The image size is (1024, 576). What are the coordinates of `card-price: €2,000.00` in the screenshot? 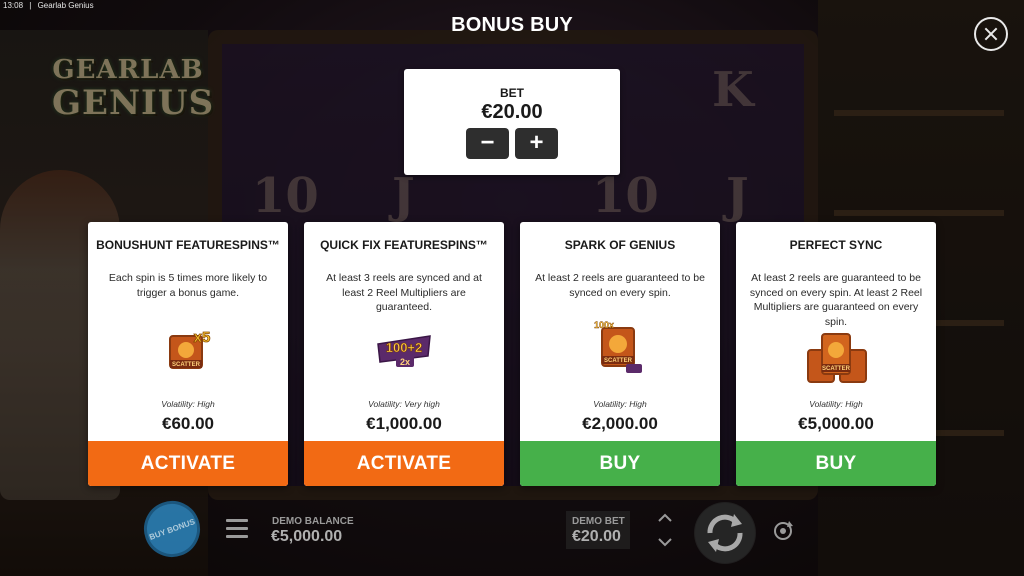 It's located at (620, 423).